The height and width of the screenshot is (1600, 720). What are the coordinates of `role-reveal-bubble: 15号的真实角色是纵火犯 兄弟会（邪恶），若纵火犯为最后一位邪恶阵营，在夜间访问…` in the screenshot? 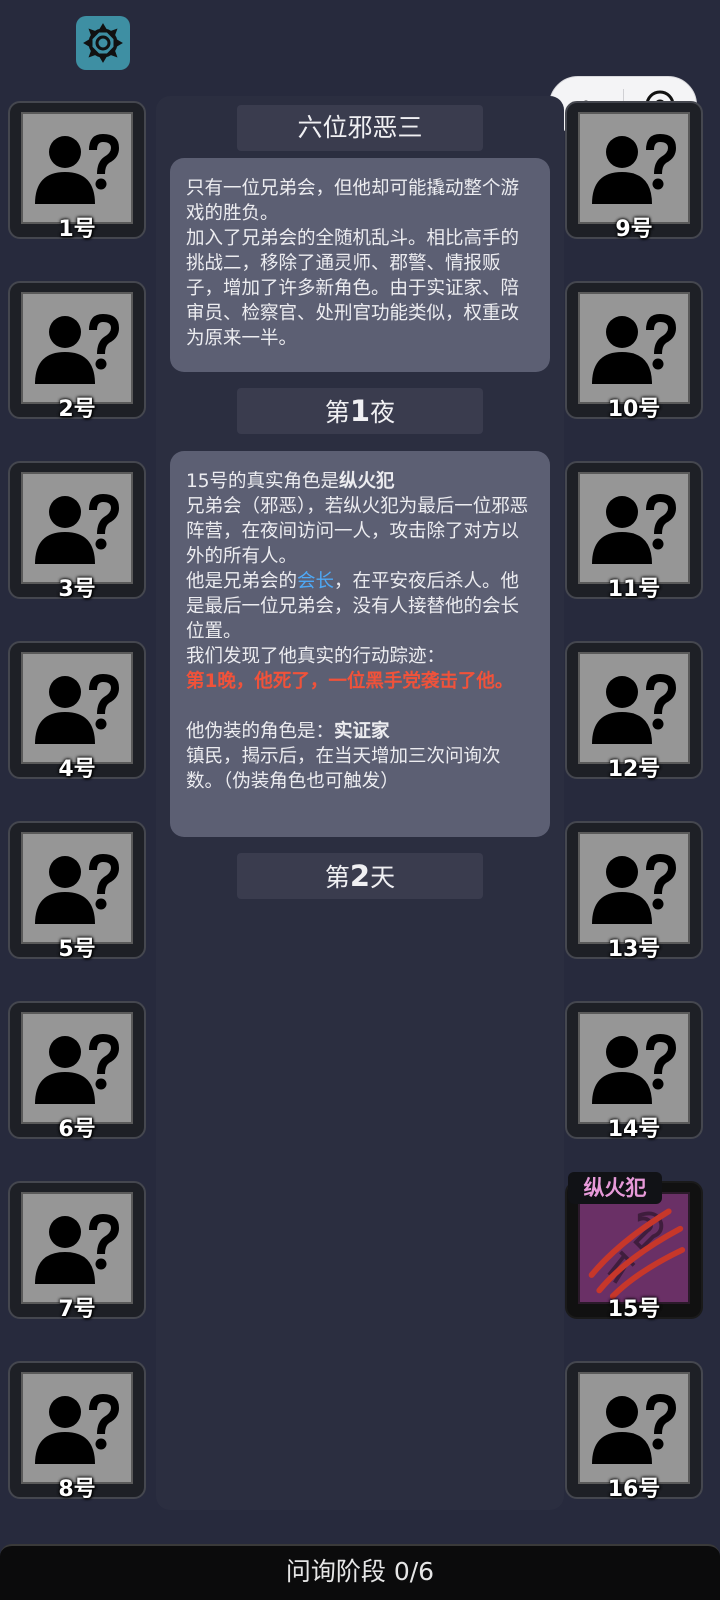 It's located at (360, 644).